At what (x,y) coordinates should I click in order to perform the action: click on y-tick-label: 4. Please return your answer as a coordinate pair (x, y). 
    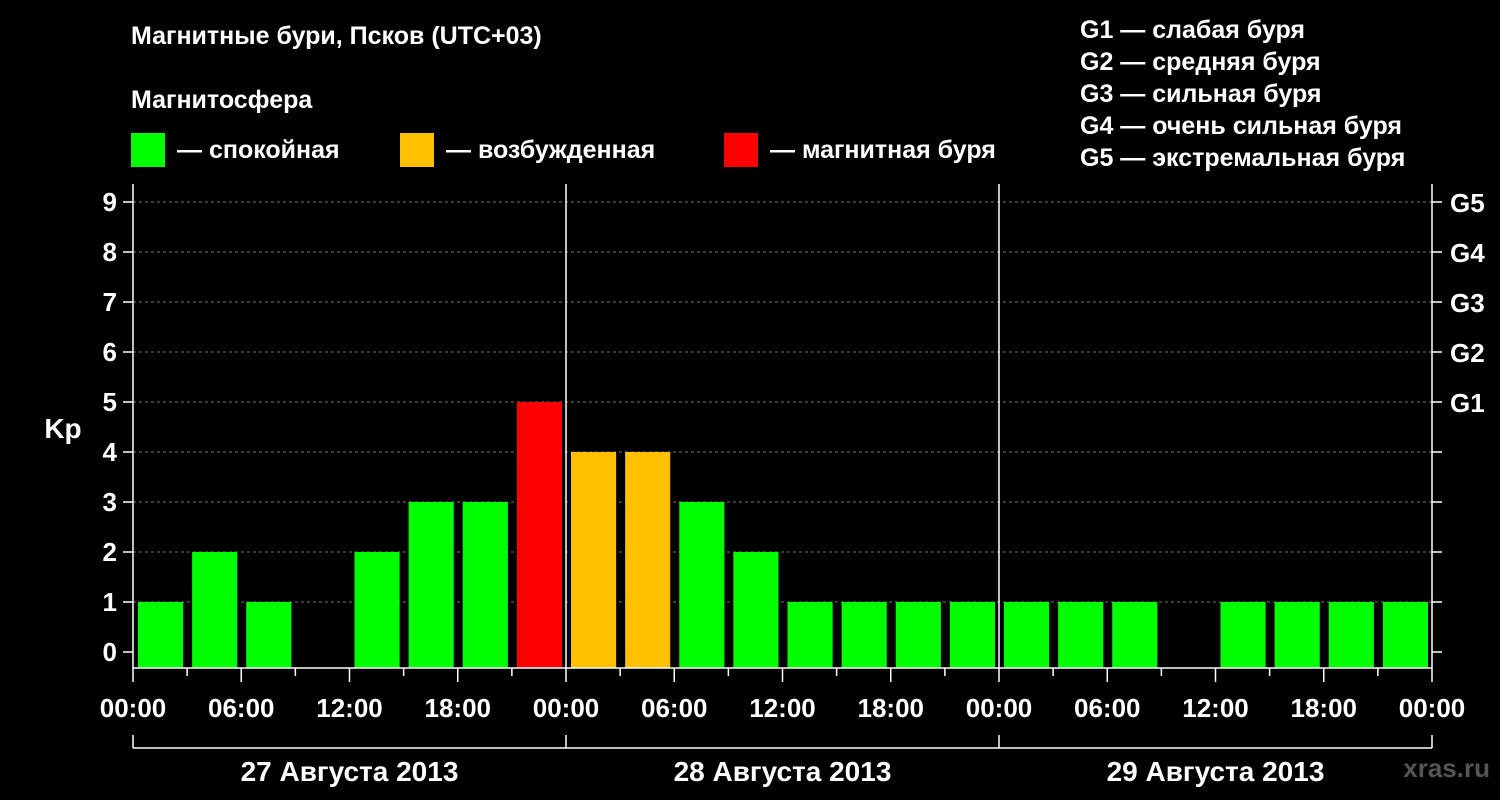
    Looking at the image, I should click on (110, 452).